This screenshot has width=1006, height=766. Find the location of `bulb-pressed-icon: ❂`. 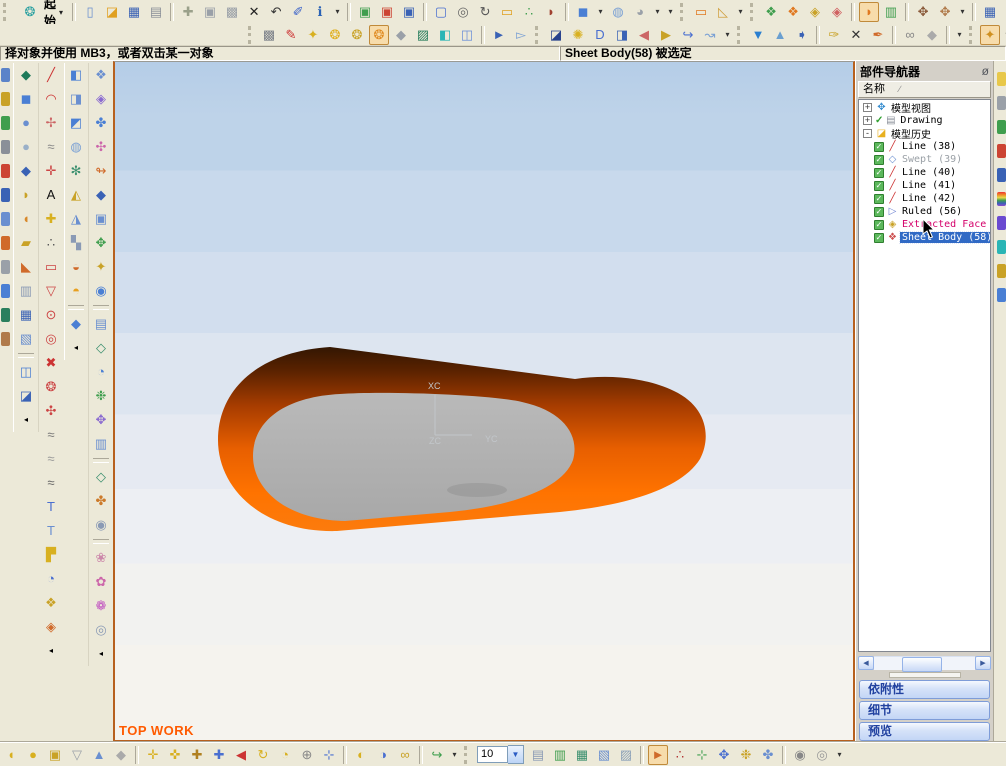

bulb-pressed-icon: ❂ is located at coordinates (379, 34).